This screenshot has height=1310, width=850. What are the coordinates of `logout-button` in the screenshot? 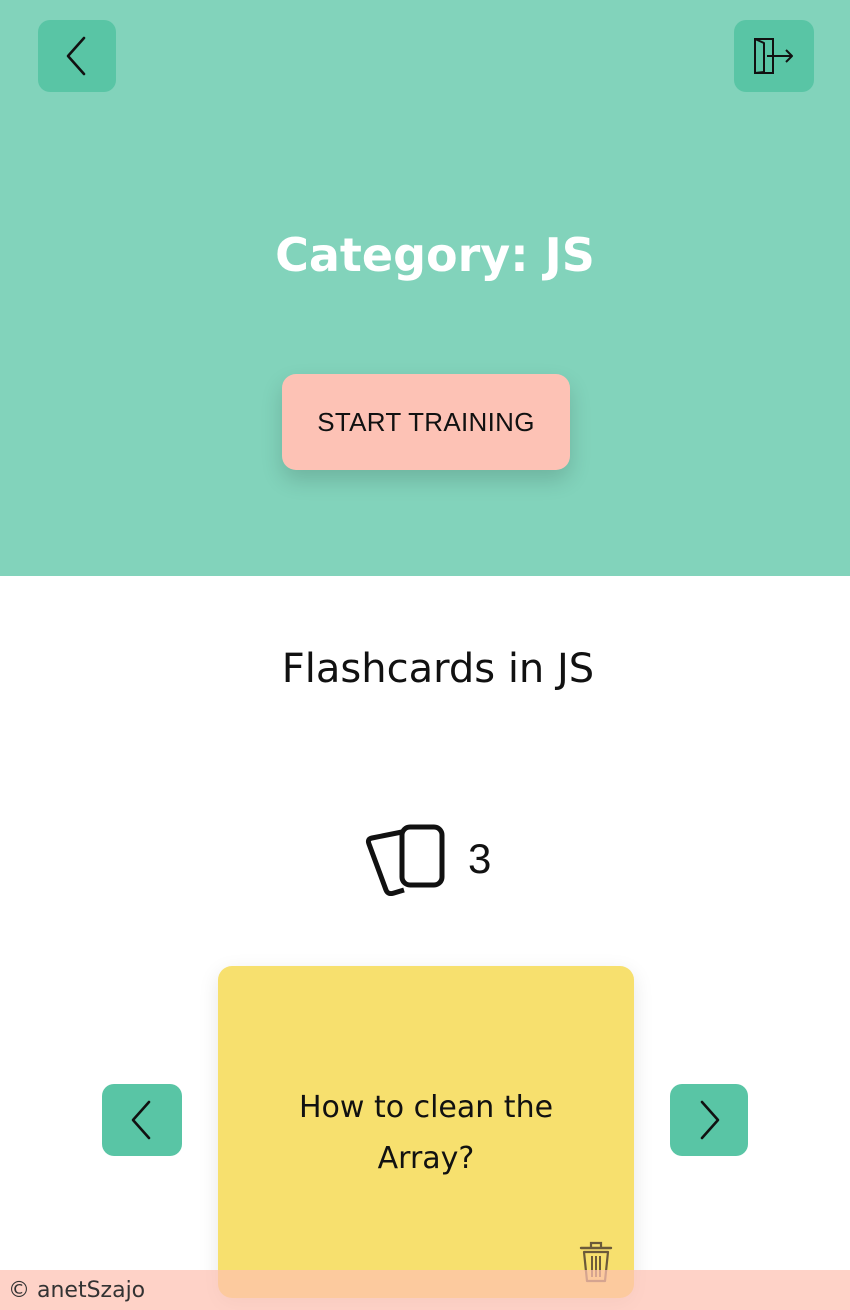 It's located at (774, 56).